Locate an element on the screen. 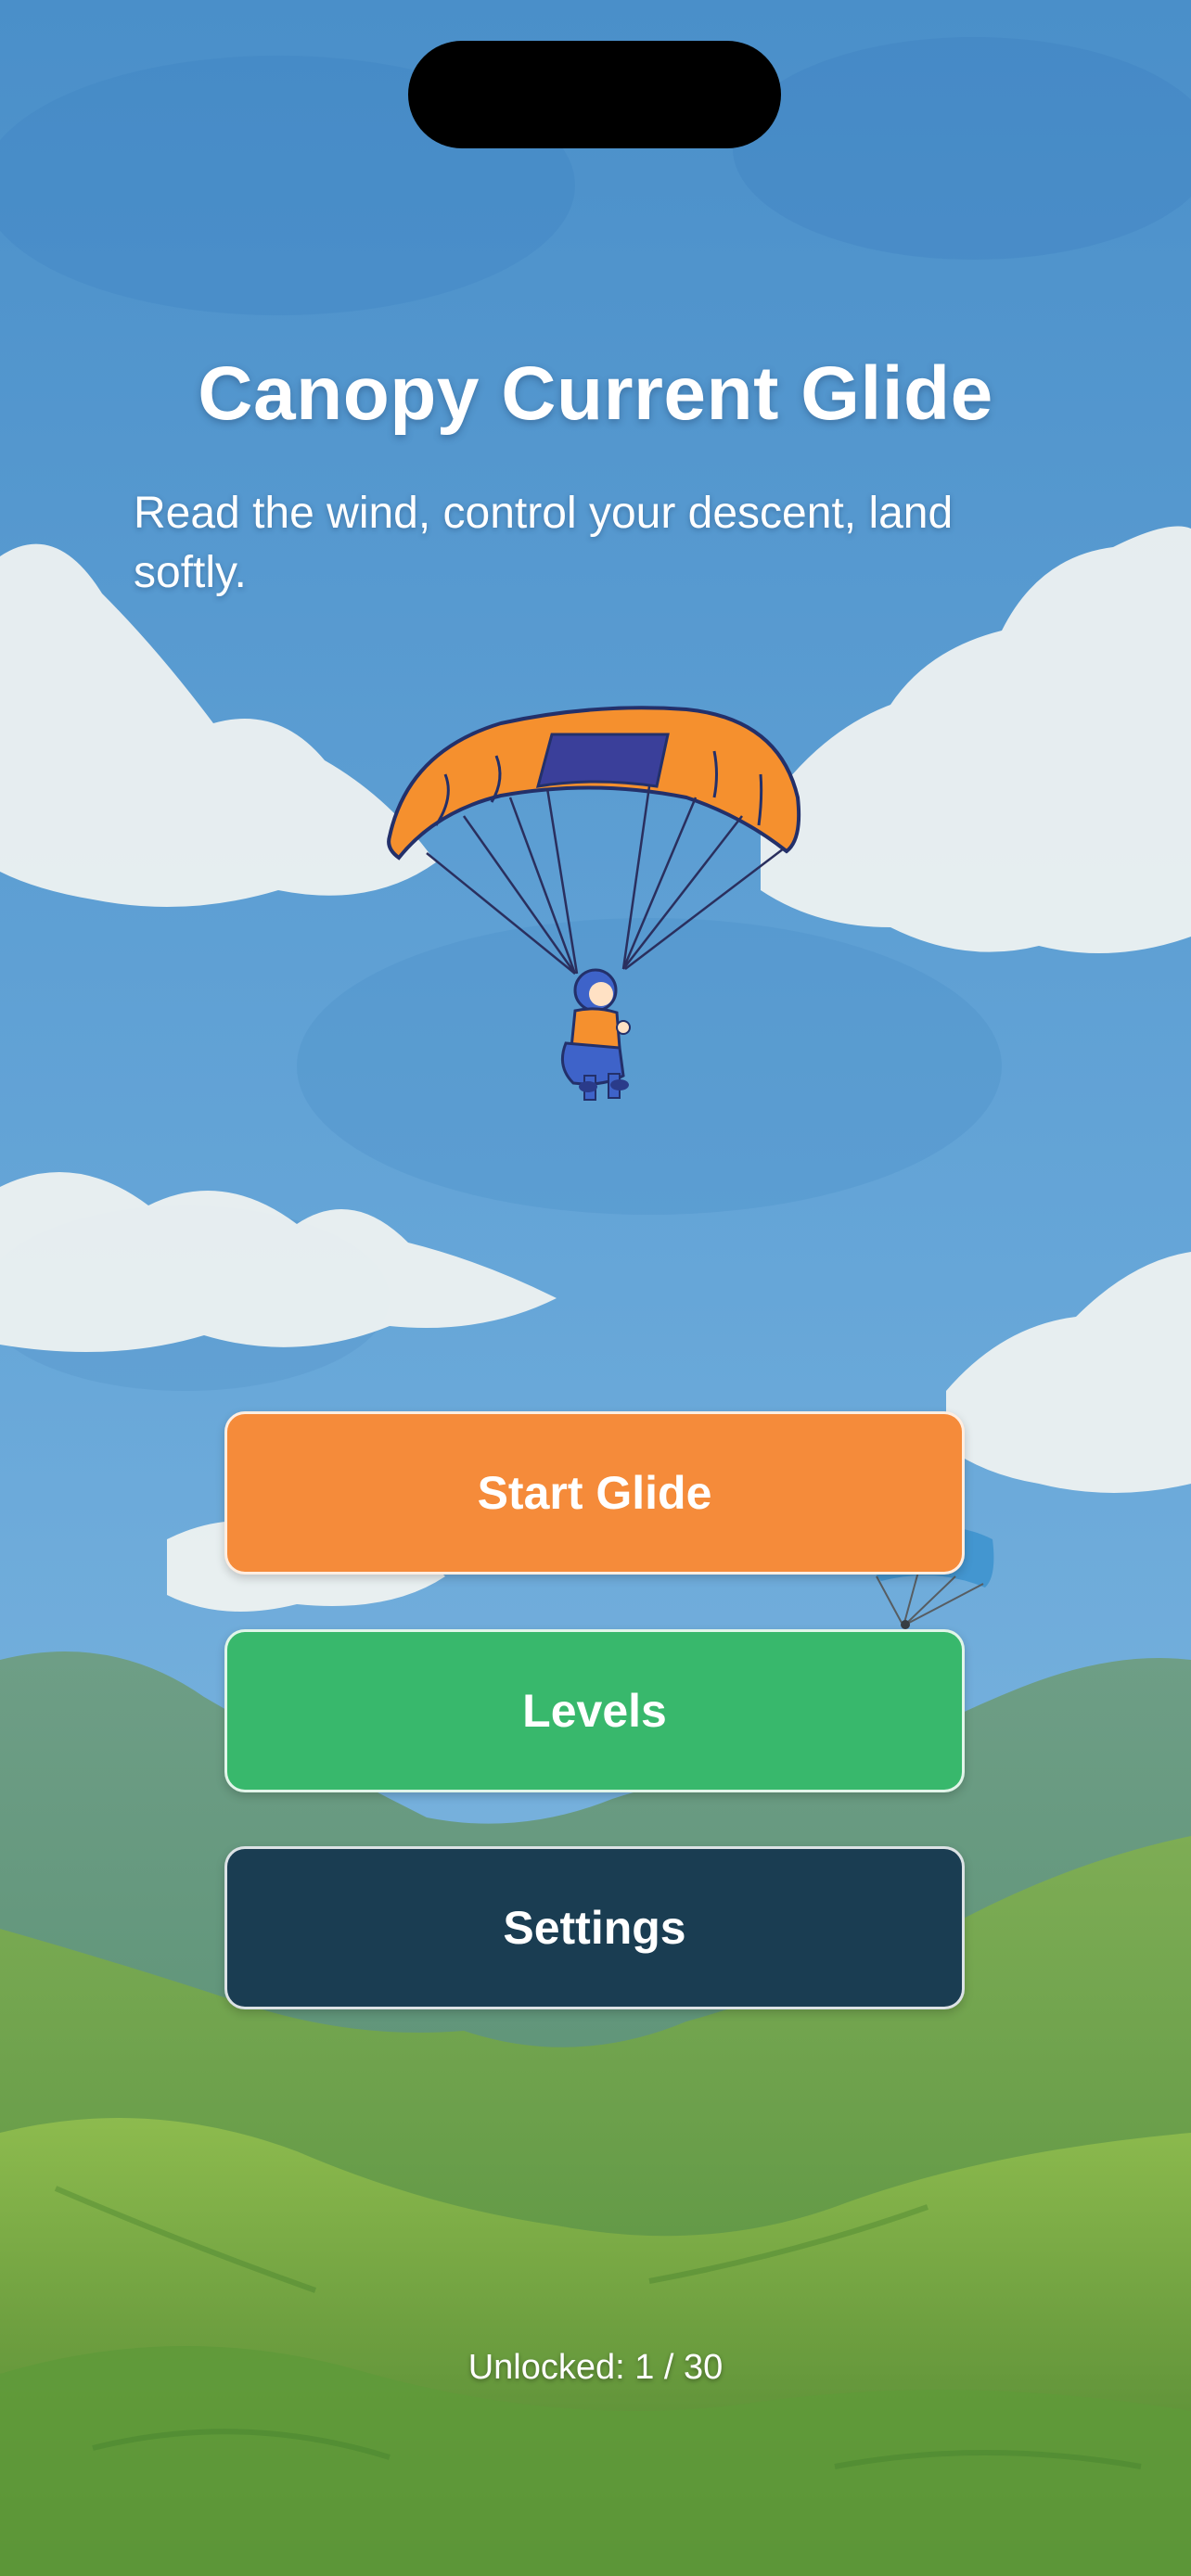  settings-button: Settings is located at coordinates (594, 1927).